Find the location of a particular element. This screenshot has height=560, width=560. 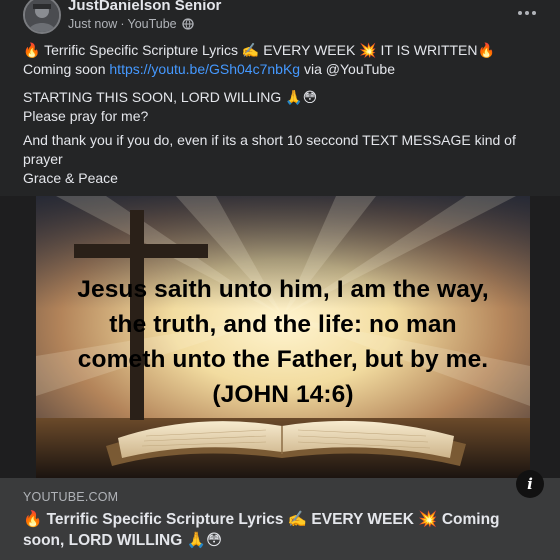

more-options-icon is located at coordinates (527, 13).